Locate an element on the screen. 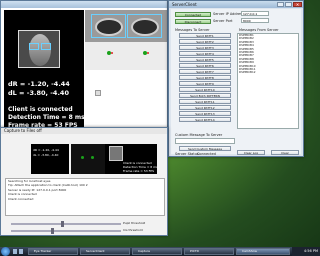 Image resolution: width=320 pixels, height=256 pixels. send-custom-message-button: Send Custom Message is located at coordinates (205, 148).